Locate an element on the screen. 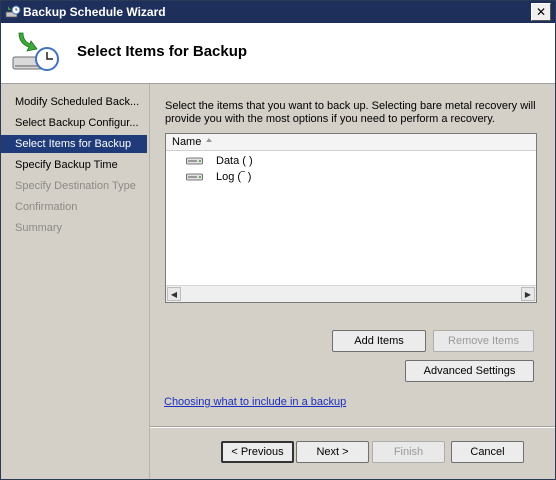 The height and width of the screenshot is (480, 556). sort-ascending-icon is located at coordinates (209, 140).